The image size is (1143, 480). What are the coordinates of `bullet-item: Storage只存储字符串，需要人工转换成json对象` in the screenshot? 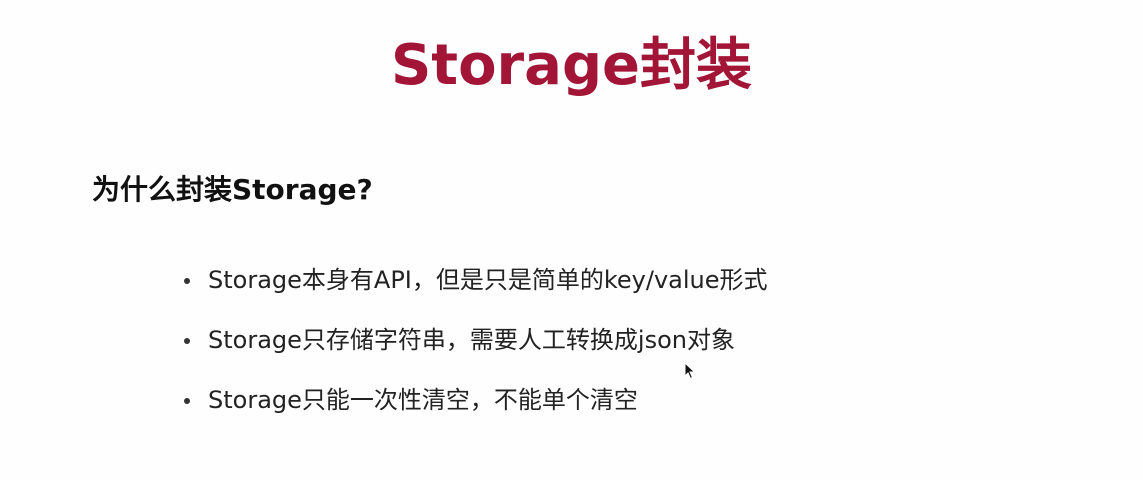 It's located at (474, 348).